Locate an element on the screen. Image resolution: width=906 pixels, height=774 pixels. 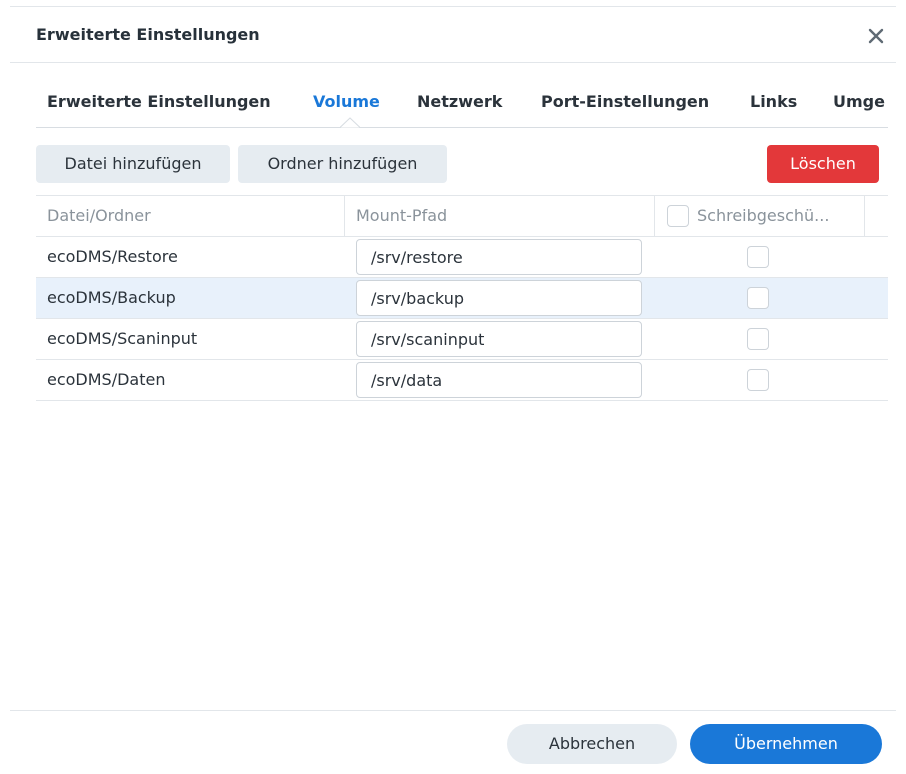
close-button is located at coordinates (876, 36).